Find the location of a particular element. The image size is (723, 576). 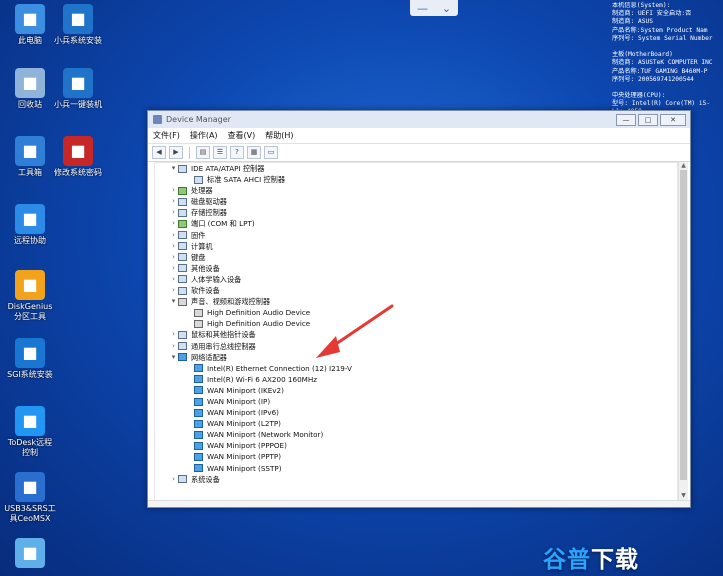

properties-icon: ▤ is located at coordinates (203, 152).